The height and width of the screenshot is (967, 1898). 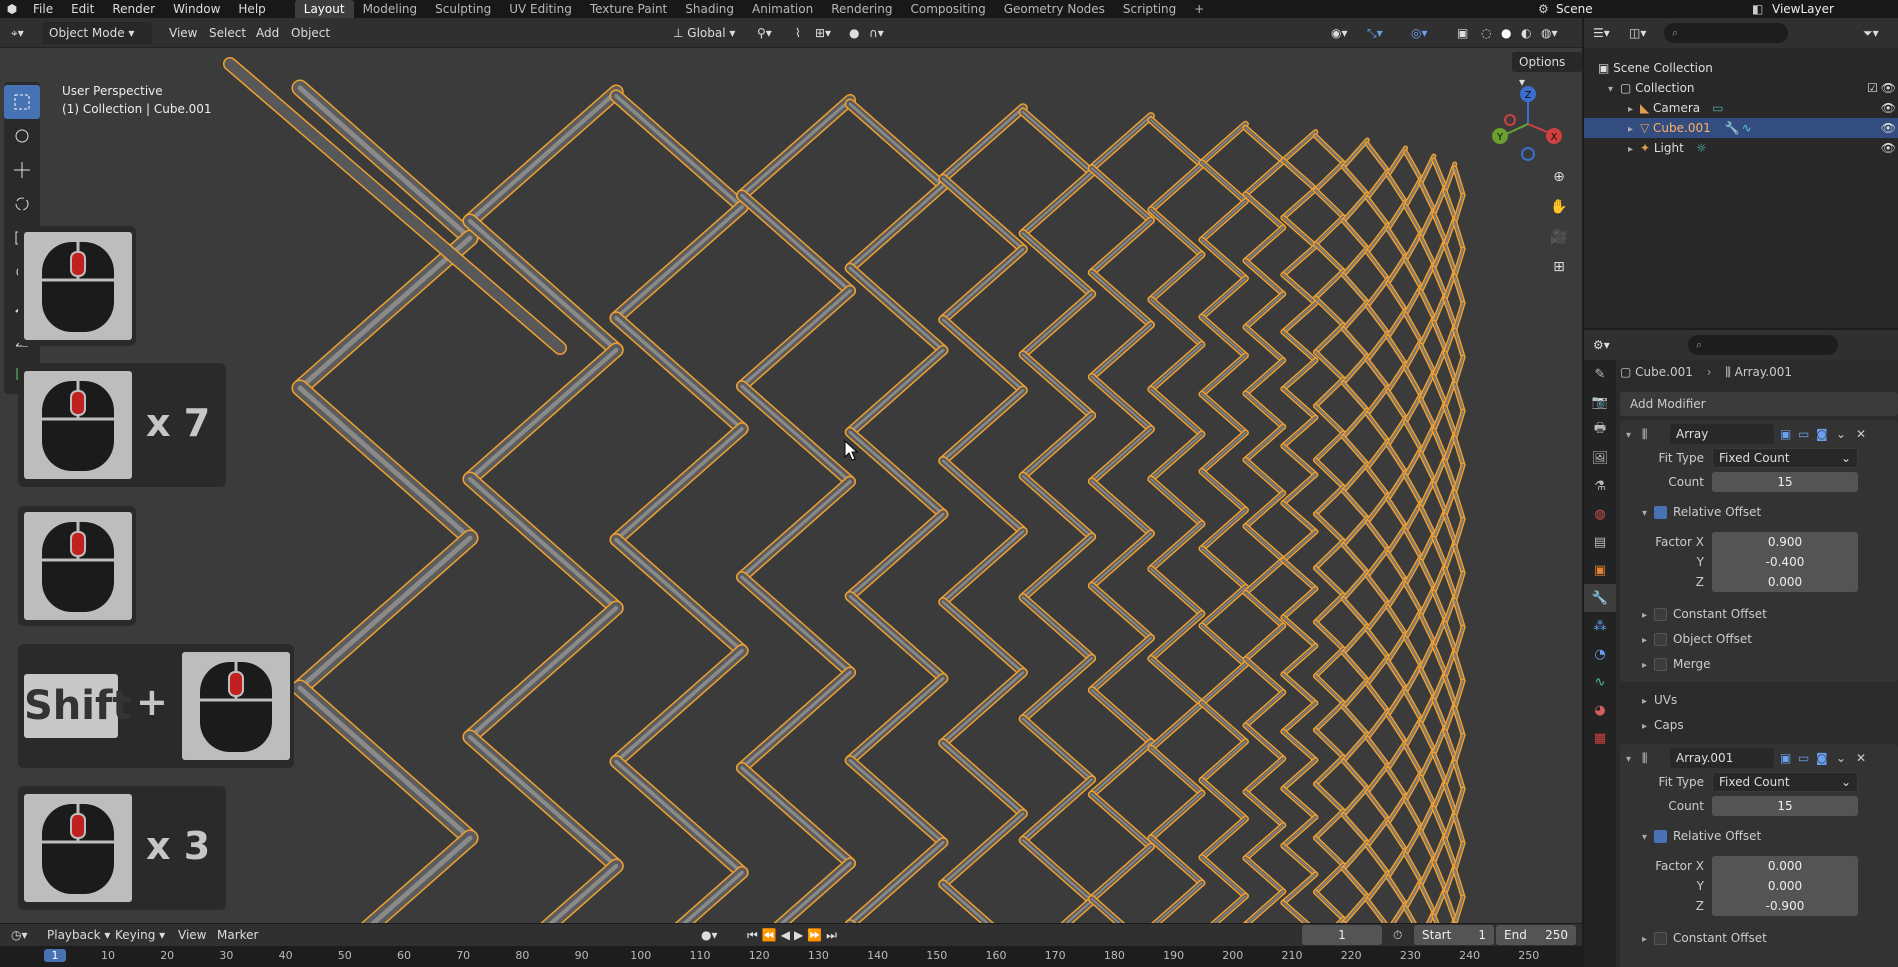 What do you see at coordinates (22, 136) in the screenshot?
I see `cursor-tool` at bounding box center [22, 136].